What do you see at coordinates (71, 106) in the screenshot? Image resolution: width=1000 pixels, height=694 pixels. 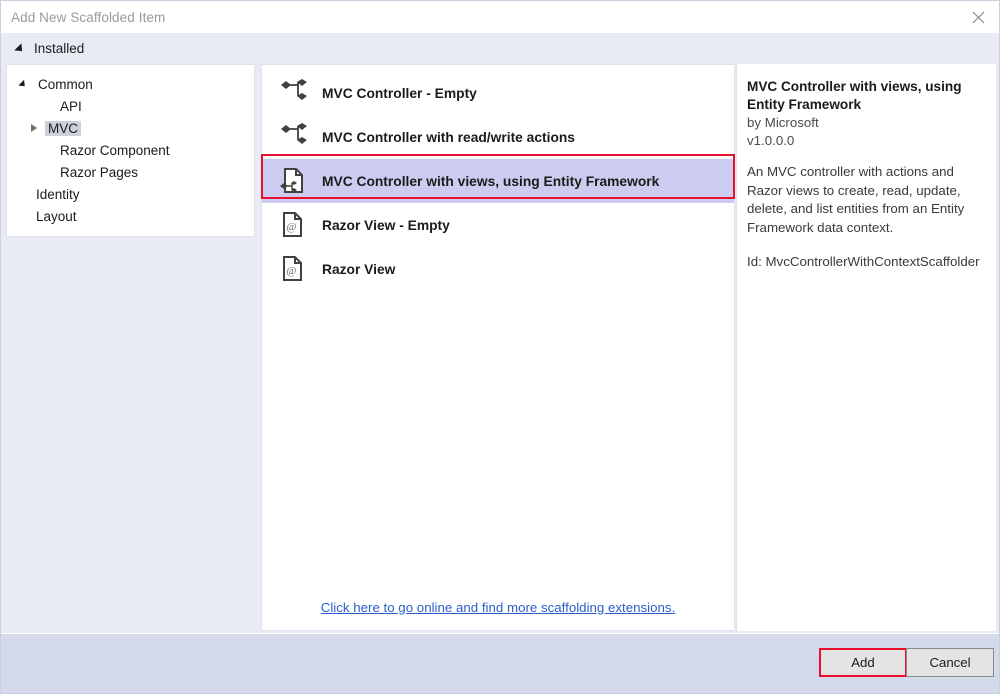 I see `tree-item-label: API` at bounding box center [71, 106].